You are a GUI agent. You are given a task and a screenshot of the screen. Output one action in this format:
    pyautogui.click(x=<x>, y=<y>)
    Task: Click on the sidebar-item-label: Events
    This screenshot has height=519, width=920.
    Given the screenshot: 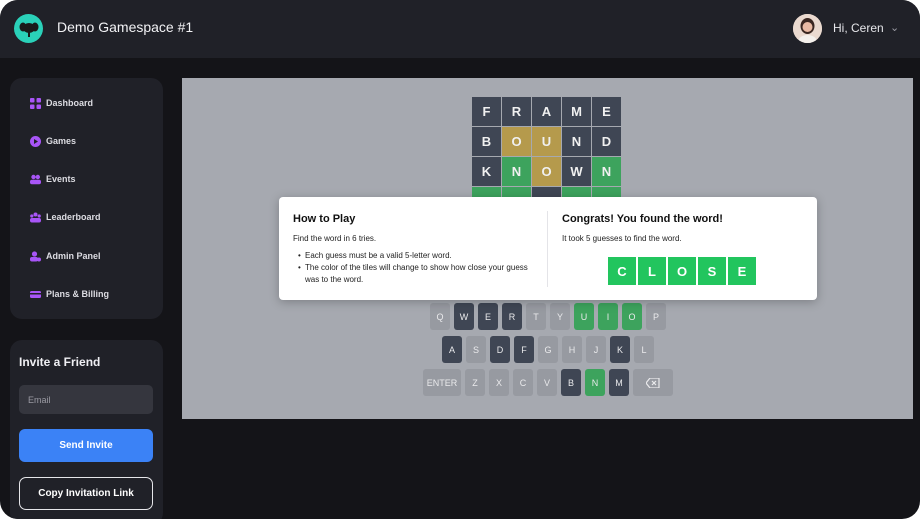 What is the action you would take?
    pyautogui.click(x=61, y=179)
    